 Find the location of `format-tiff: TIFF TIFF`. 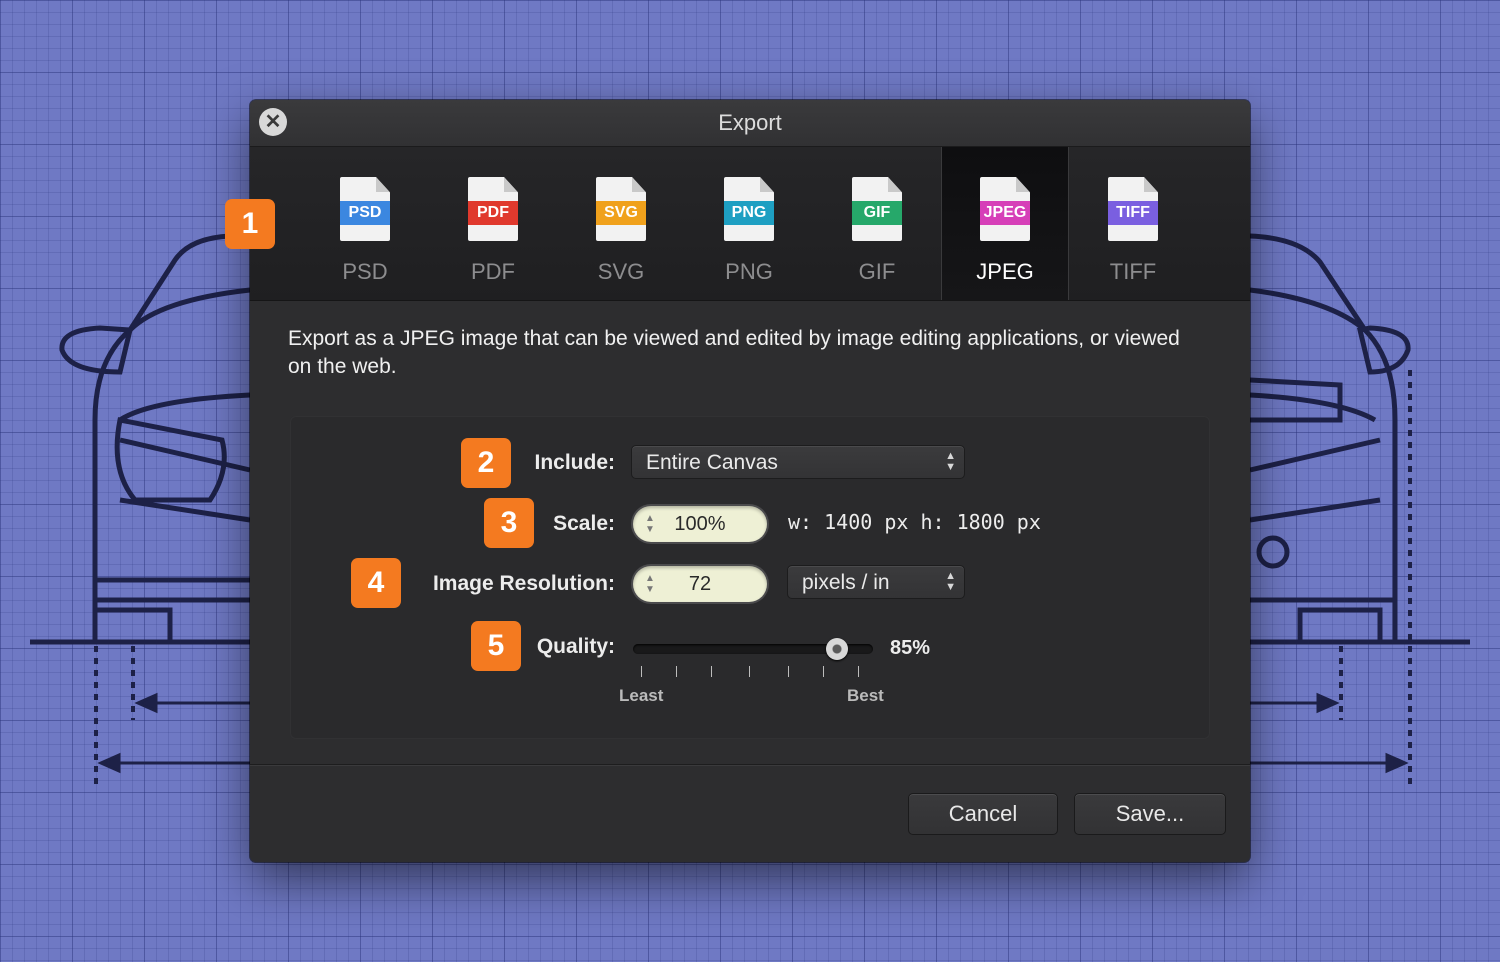

format-tiff: TIFF TIFF is located at coordinates (1133, 223).